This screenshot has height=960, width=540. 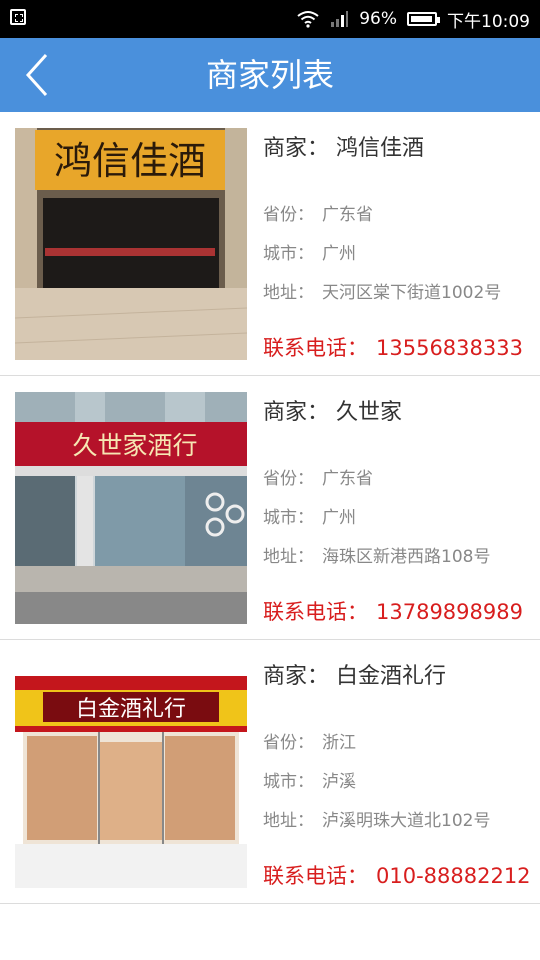 What do you see at coordinates (340, 19) in the screenshot?
I see `signal-icon` at bounding box center [340, 19].